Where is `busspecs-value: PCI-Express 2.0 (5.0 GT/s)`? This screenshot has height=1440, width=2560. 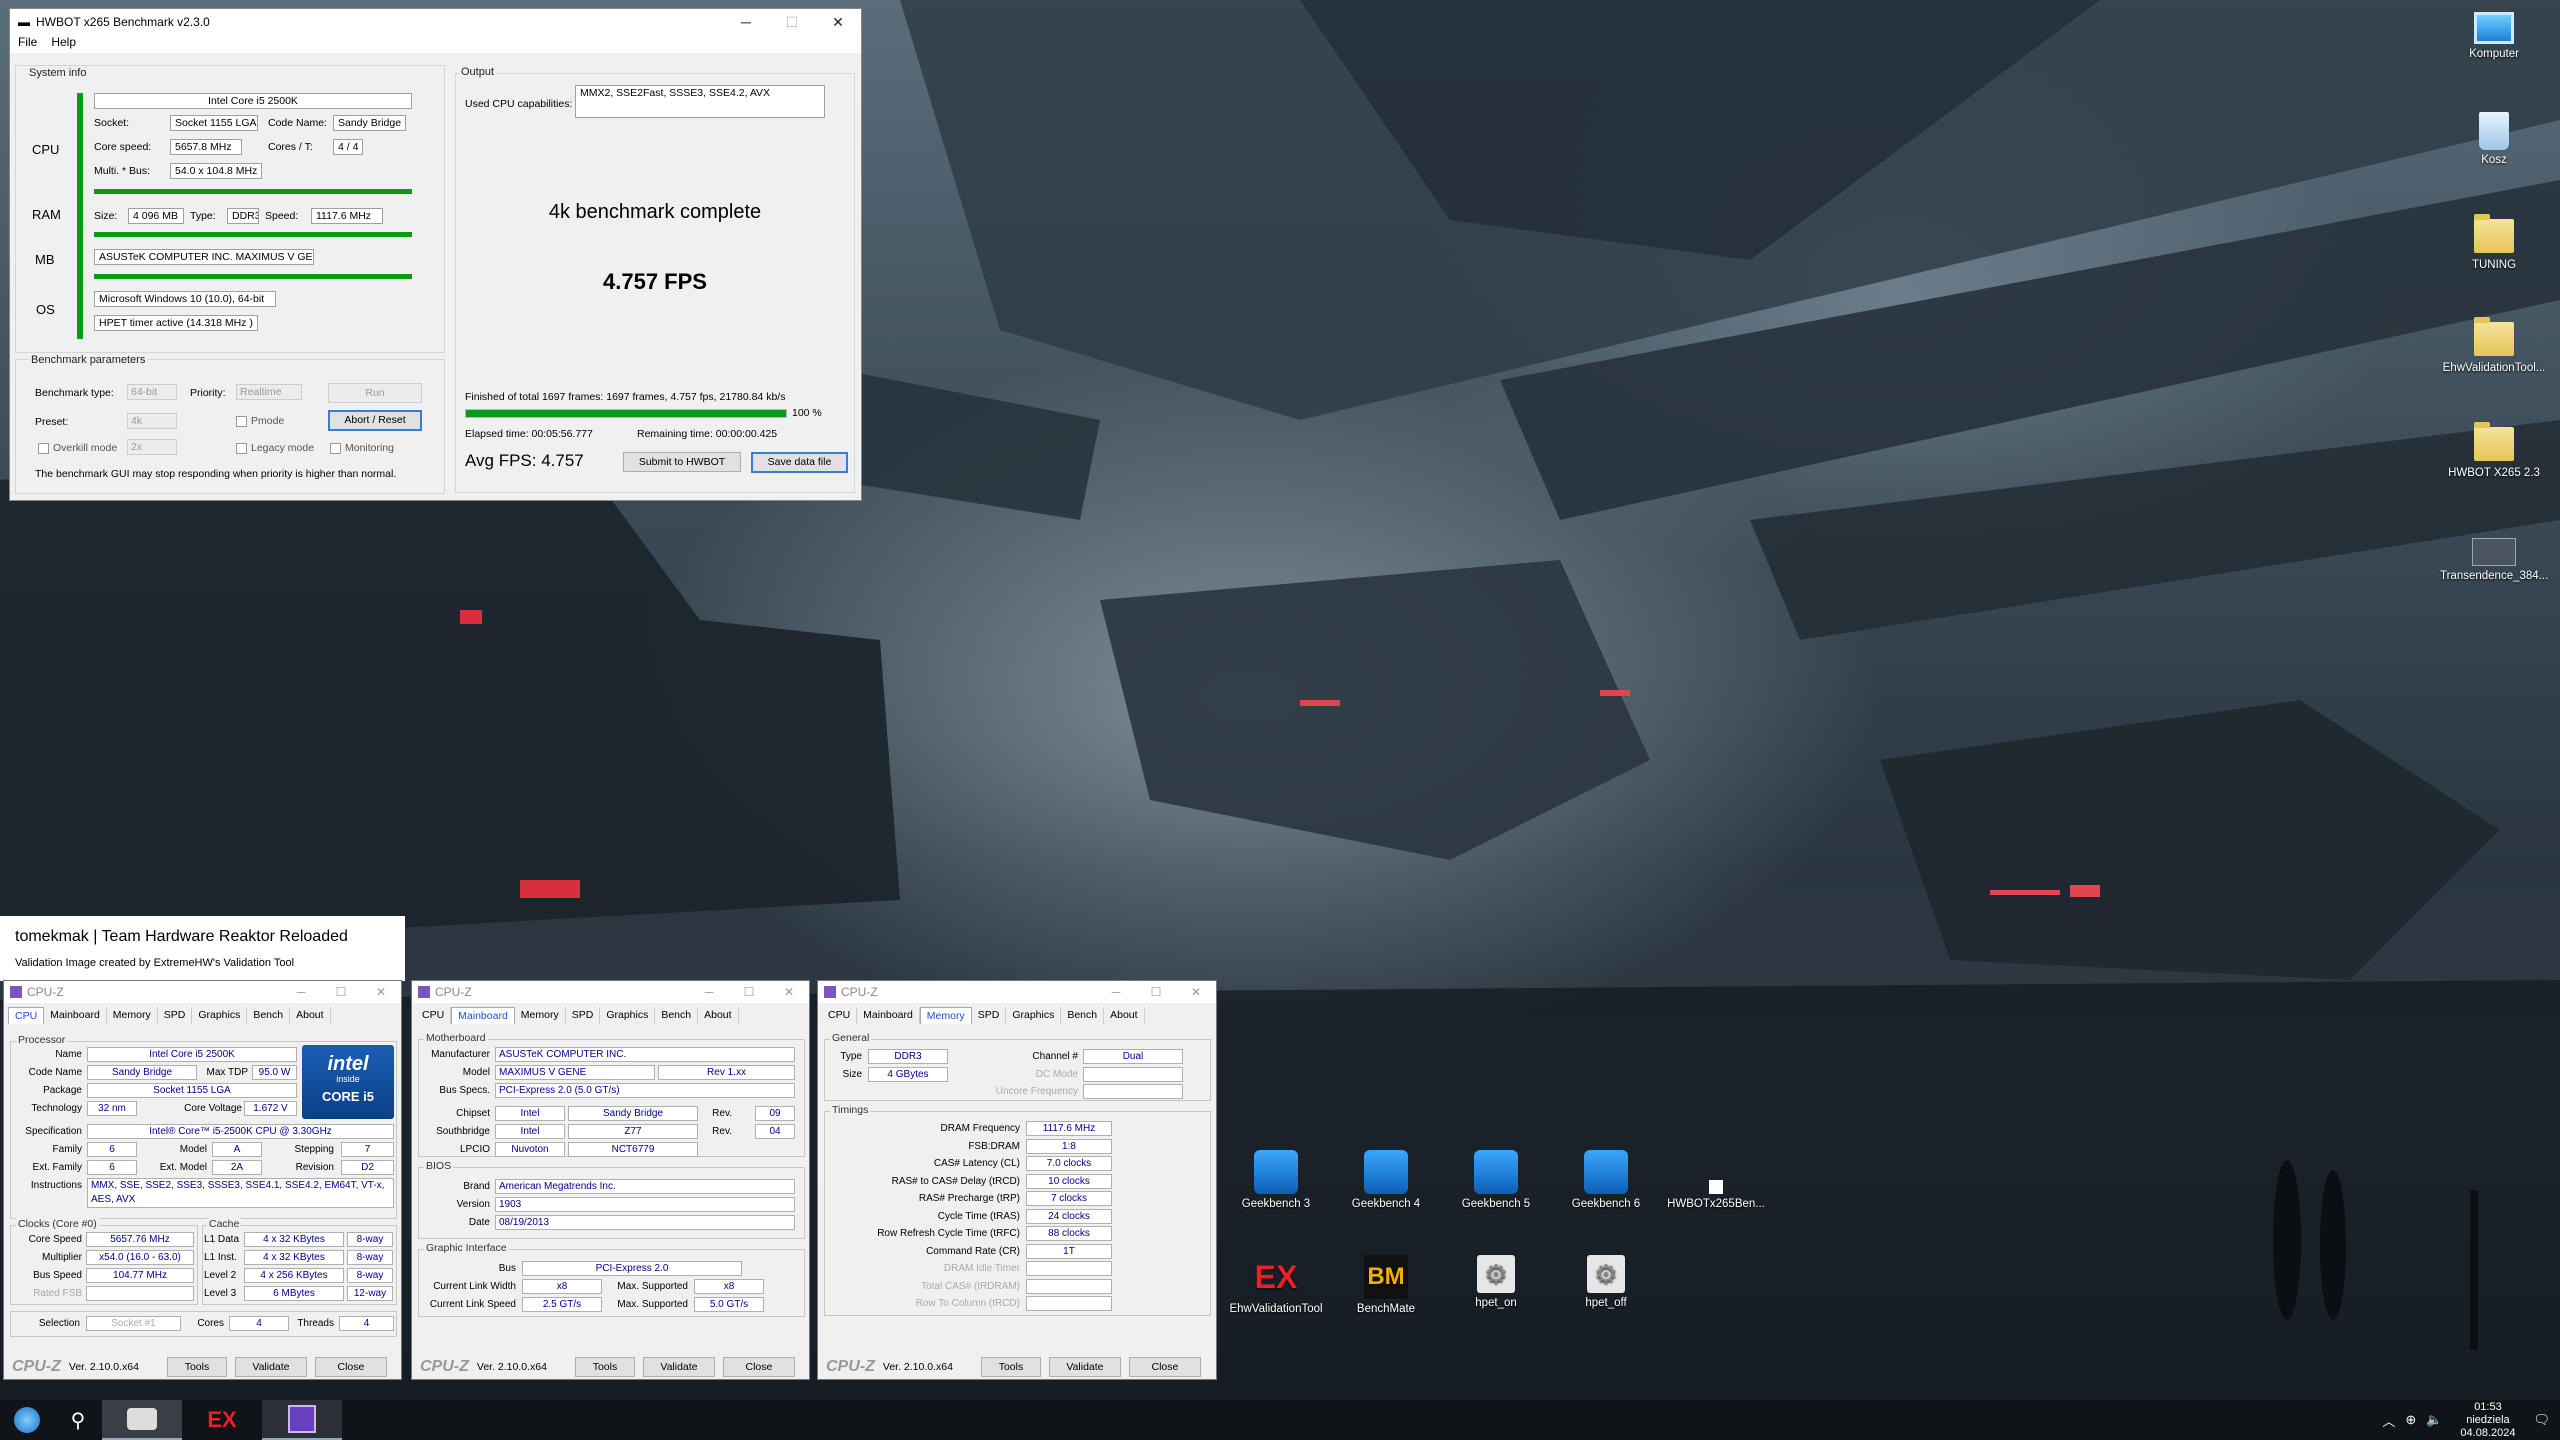 busspecs-value: PCI-Express 2.0 (5.0 GT/s) is located at coordinates (645, 1090).